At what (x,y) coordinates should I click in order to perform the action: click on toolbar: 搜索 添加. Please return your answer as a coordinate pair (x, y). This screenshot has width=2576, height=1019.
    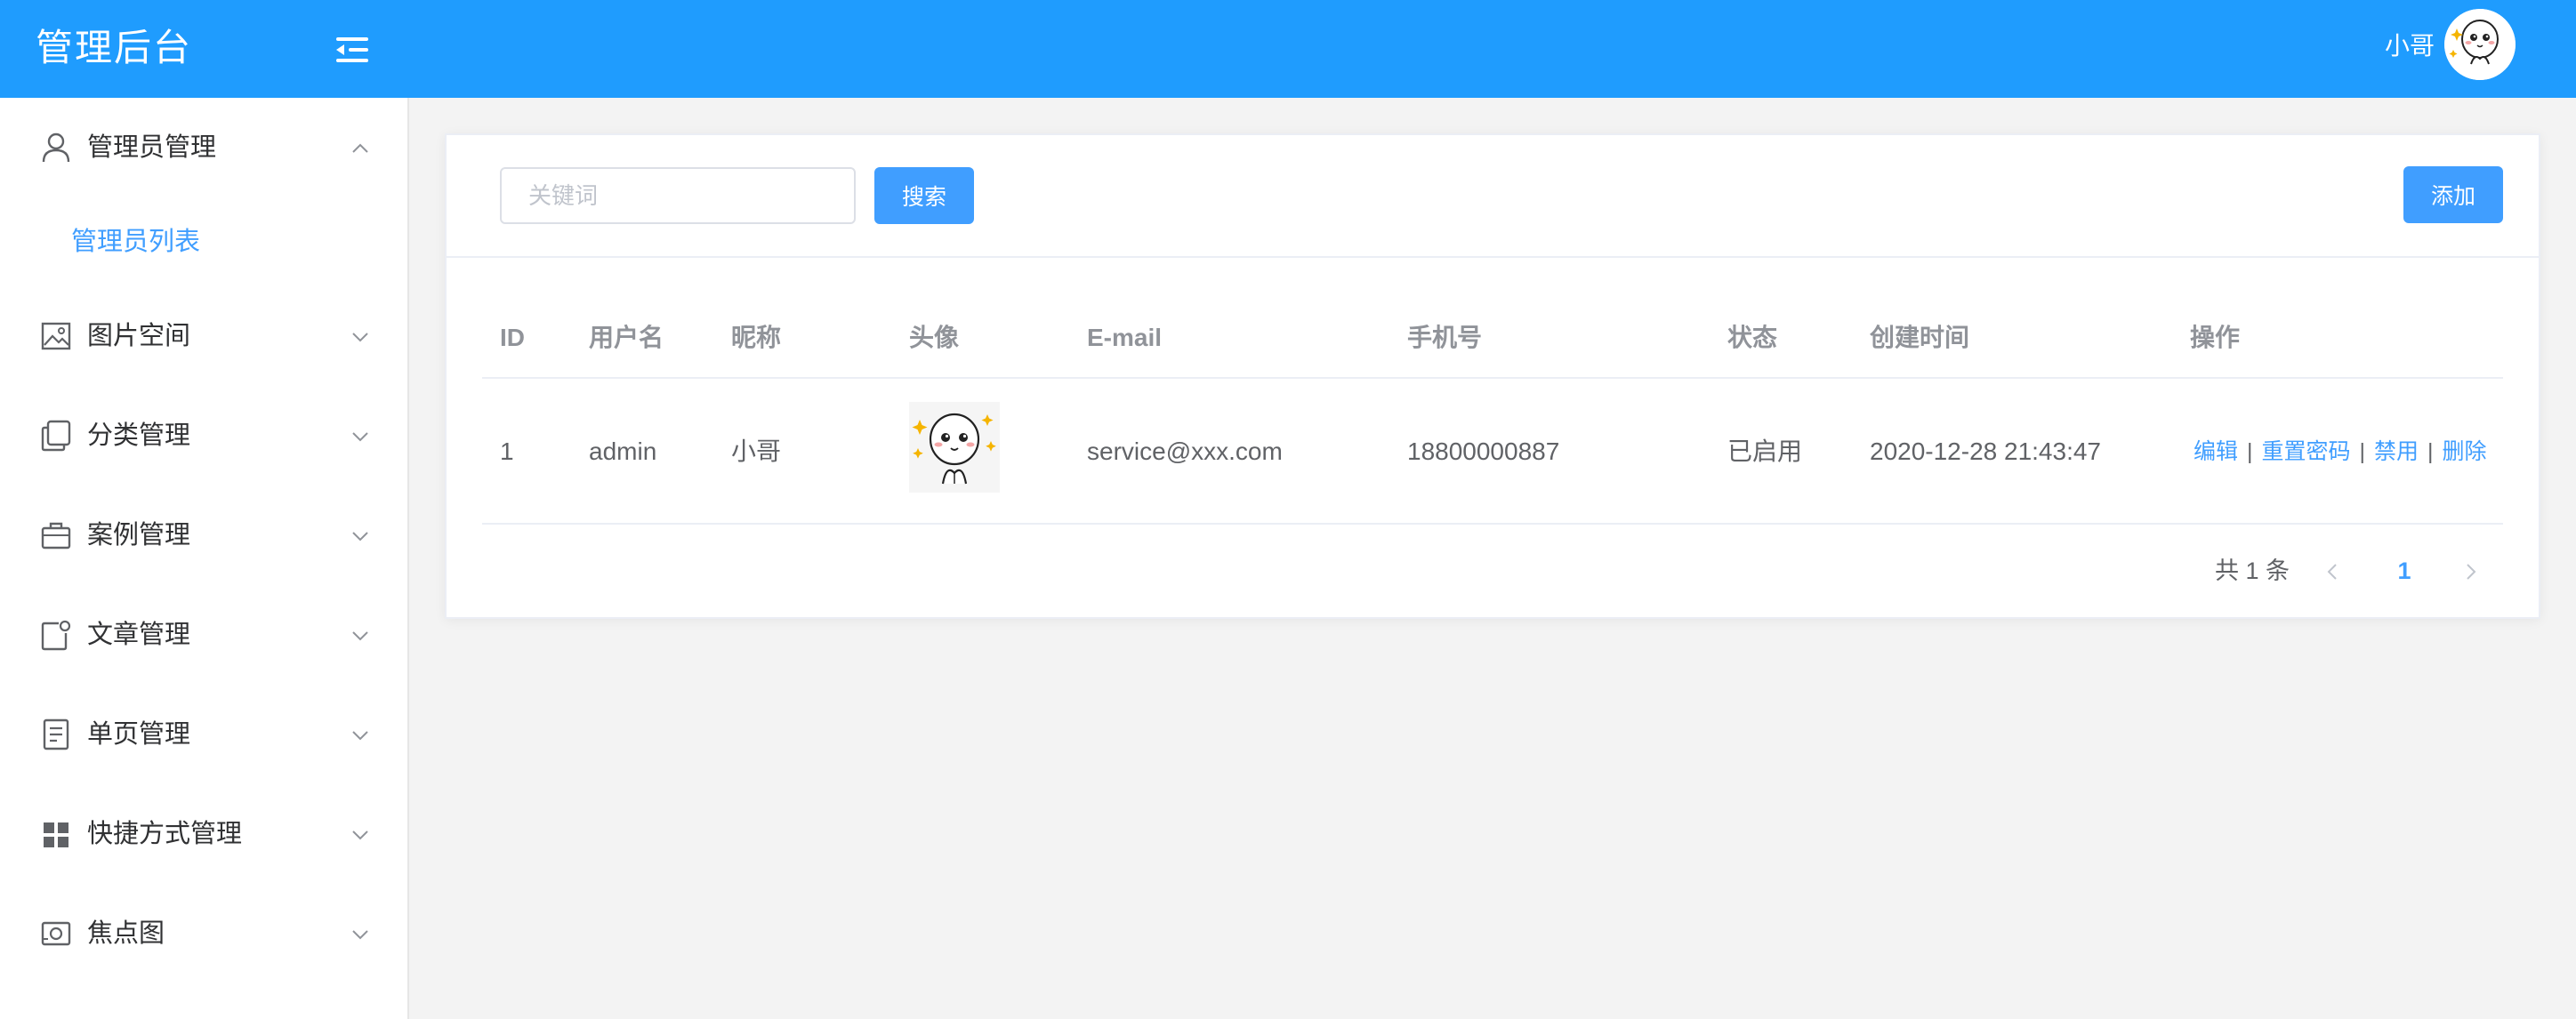
    Looking at the image, I should click on (1493, 196).